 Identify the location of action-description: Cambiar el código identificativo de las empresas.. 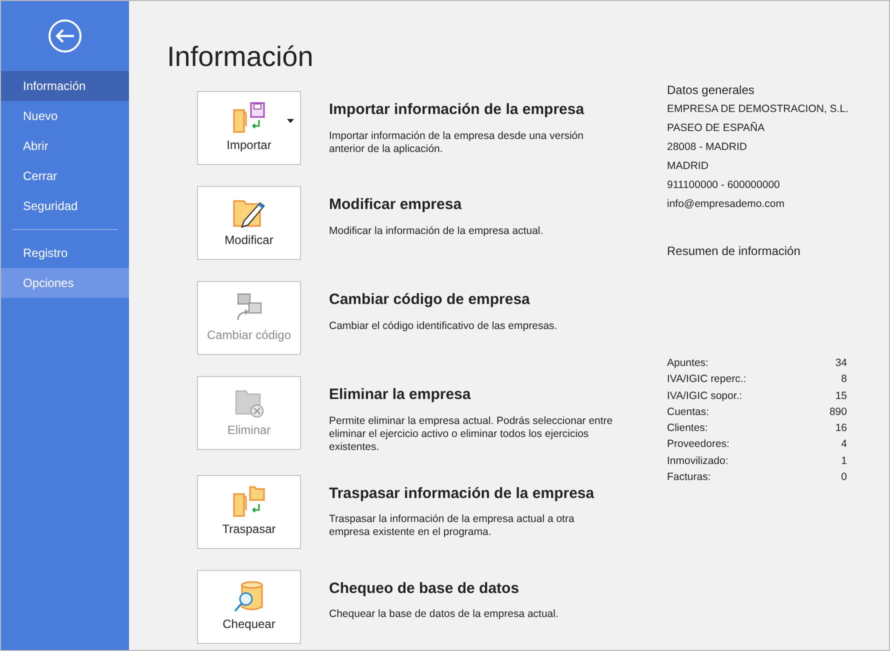
(443, 326).